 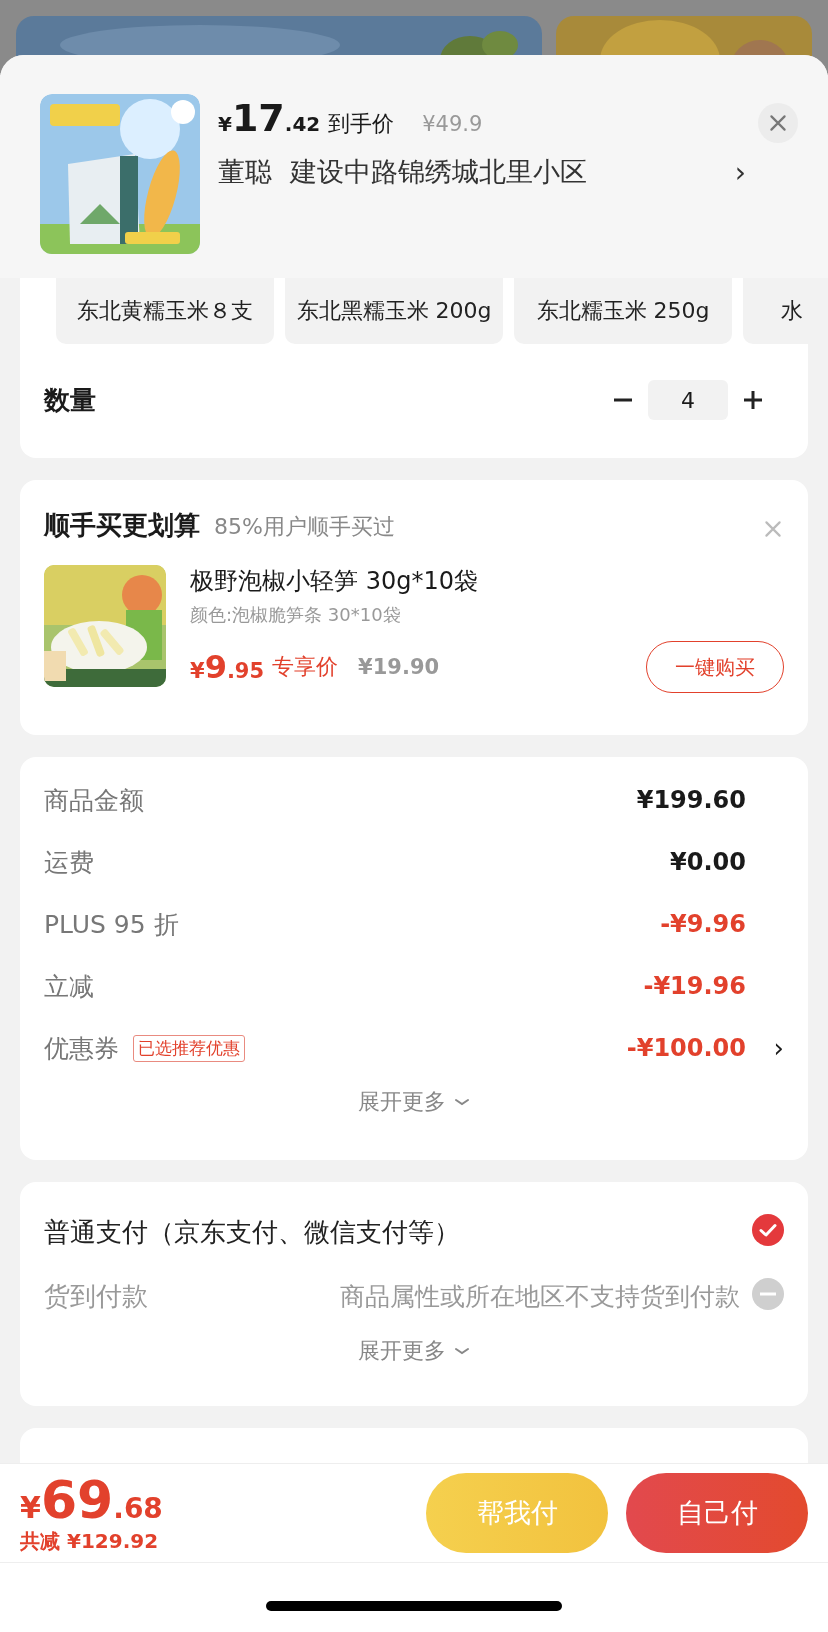 I want to click on variant-option: 东北黑糯玉米 200g, so click(x=394, y=311).